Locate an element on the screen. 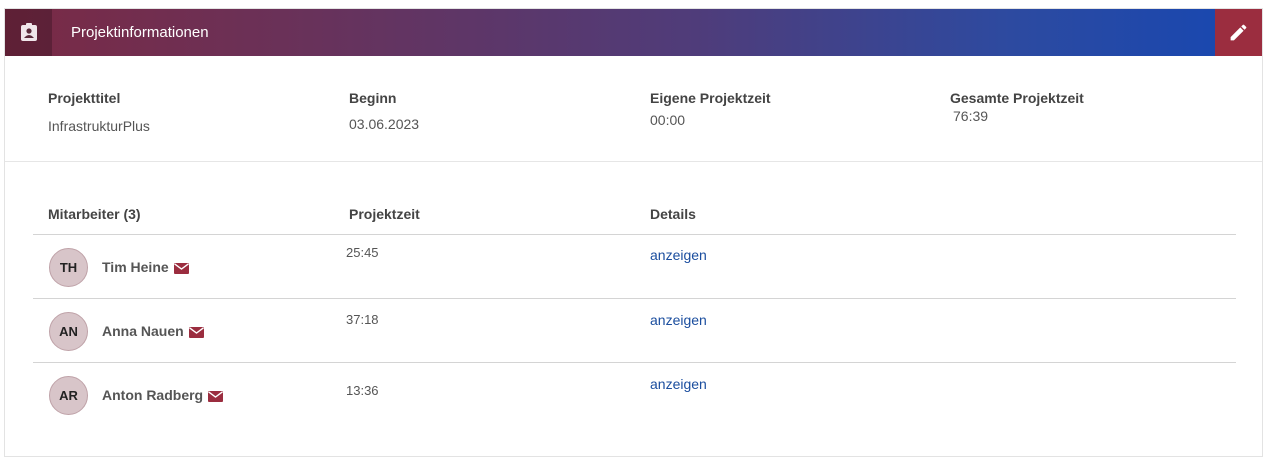 This screenshot has width=1268, height=463. card-header: Projektinformationen is located at coordinates (633, 32).